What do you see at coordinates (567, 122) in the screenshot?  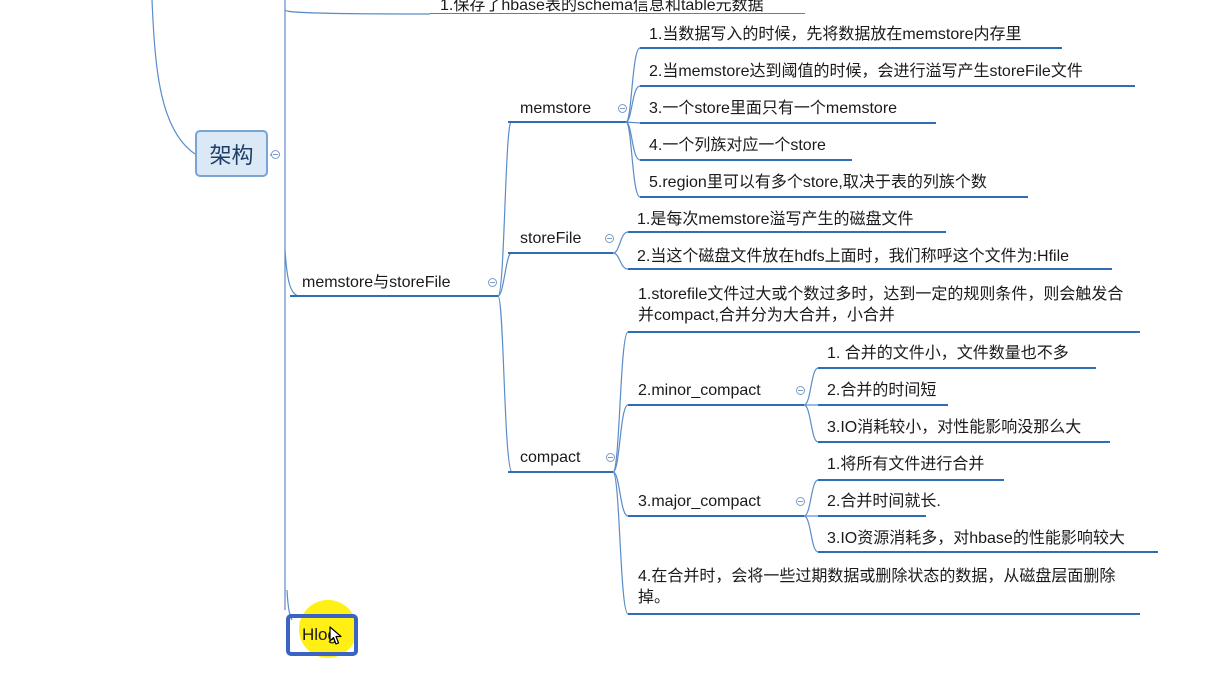 I see `memstore-underline` at bounding box center [567, 122].